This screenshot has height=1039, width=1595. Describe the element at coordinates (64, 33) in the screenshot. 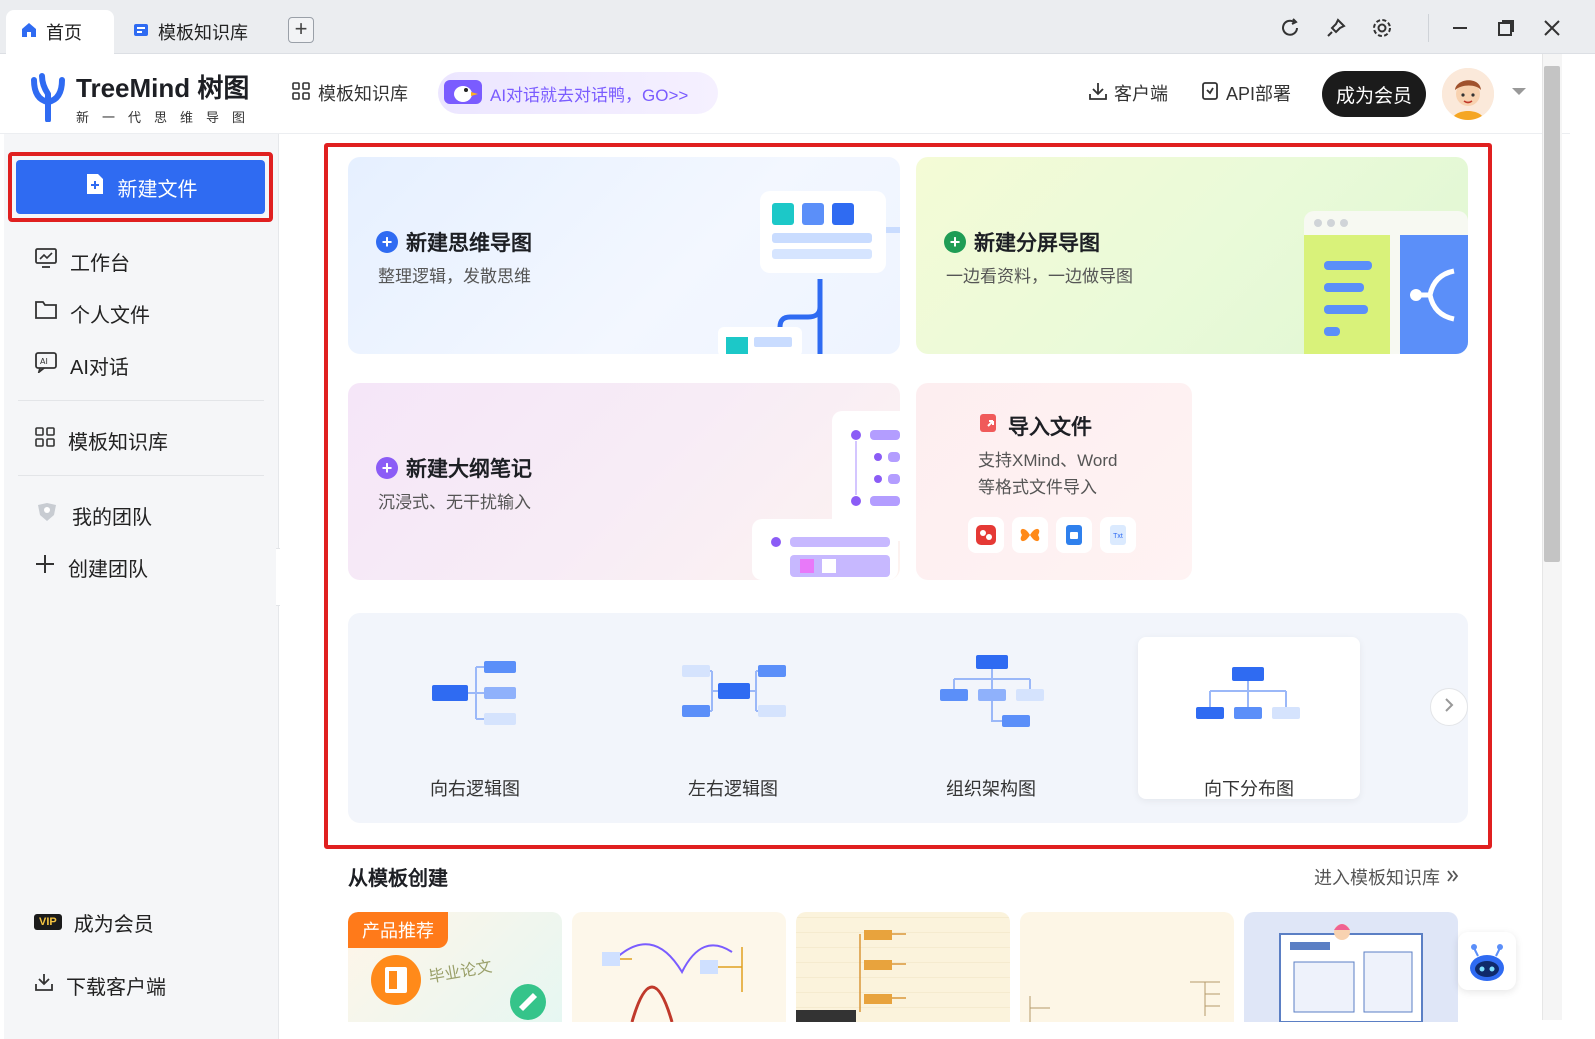

I see `tab-home-label: 首页` at that location.